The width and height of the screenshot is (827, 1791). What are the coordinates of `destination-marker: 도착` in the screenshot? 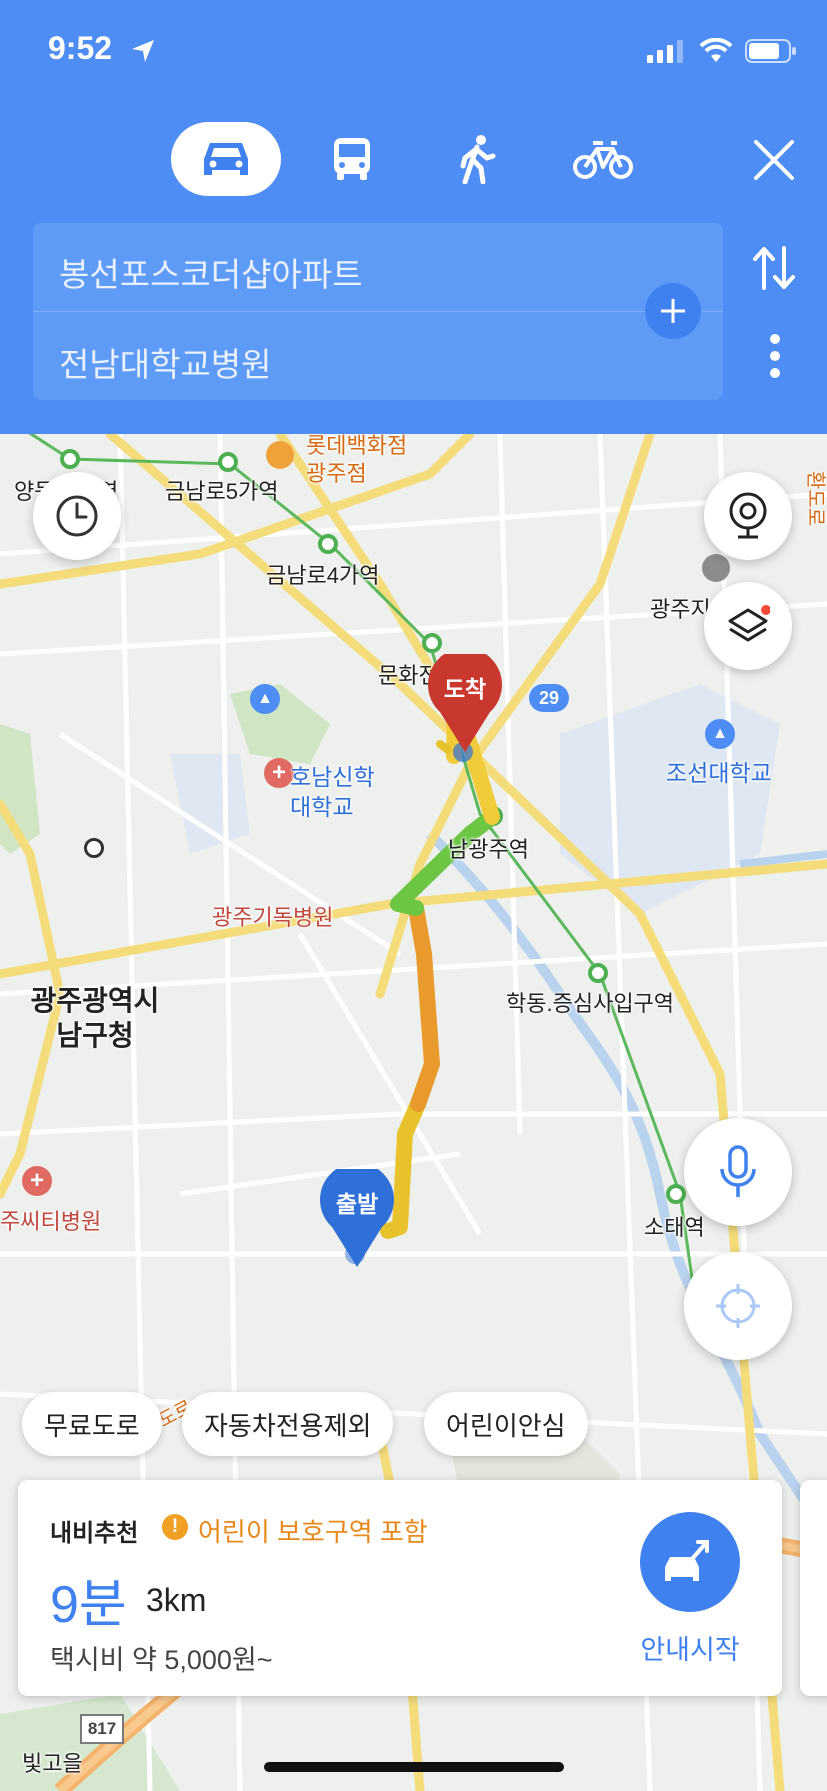 It's located at (465, 704).